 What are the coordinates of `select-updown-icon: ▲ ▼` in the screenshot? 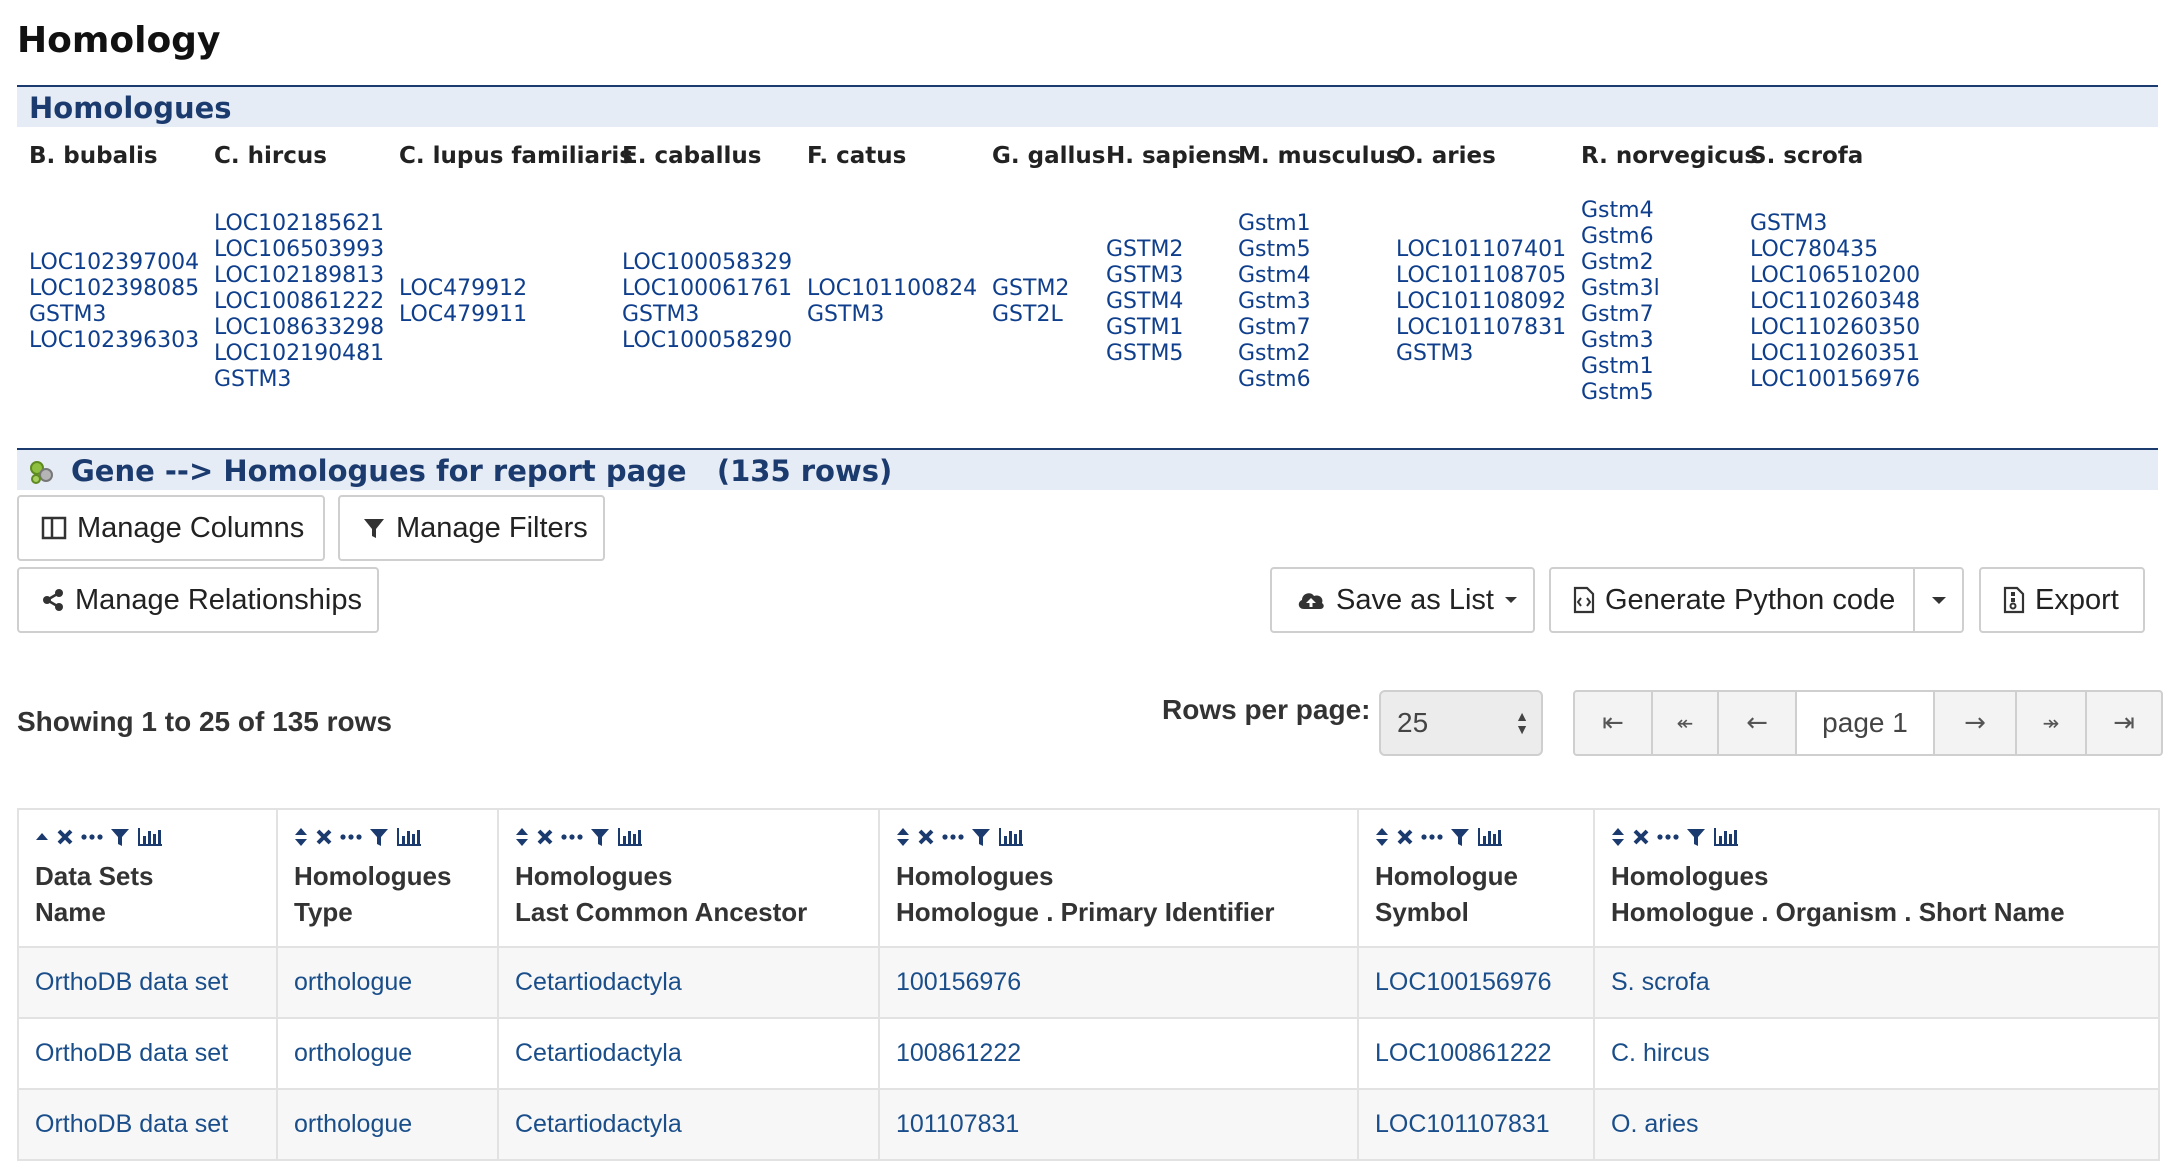 It's located at (1522, 722).